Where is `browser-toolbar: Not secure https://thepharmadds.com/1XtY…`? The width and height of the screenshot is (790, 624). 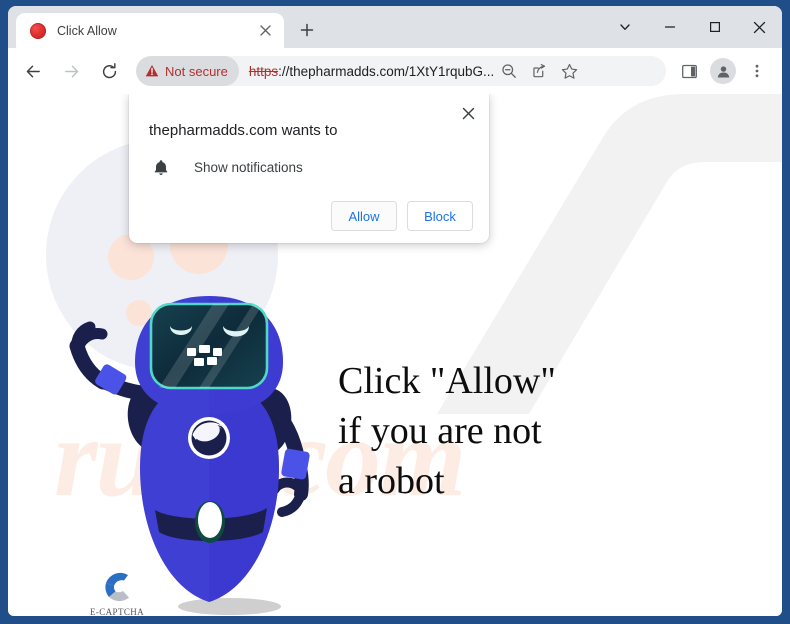
browser-toolbar: Not secure https://thepharmadds.com/1XtY… is located at coordinates (395, 71).